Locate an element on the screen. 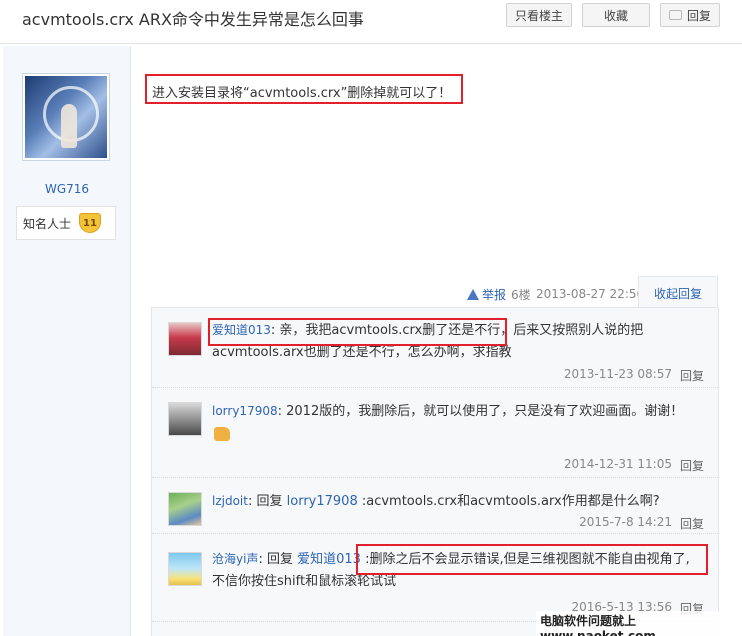 The width and height of the screenshot is (742, 636). commenter-name: lorry17908 is located at coordinates (245, 411).